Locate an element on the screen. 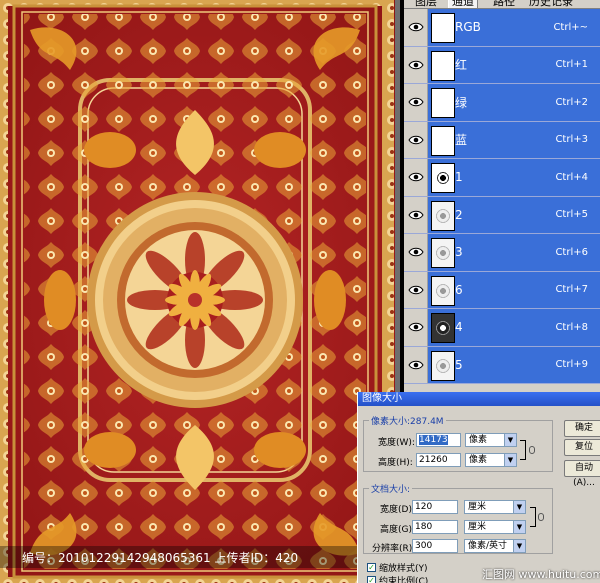  tab-paths: 路径 is located at coordinates (504, 4).